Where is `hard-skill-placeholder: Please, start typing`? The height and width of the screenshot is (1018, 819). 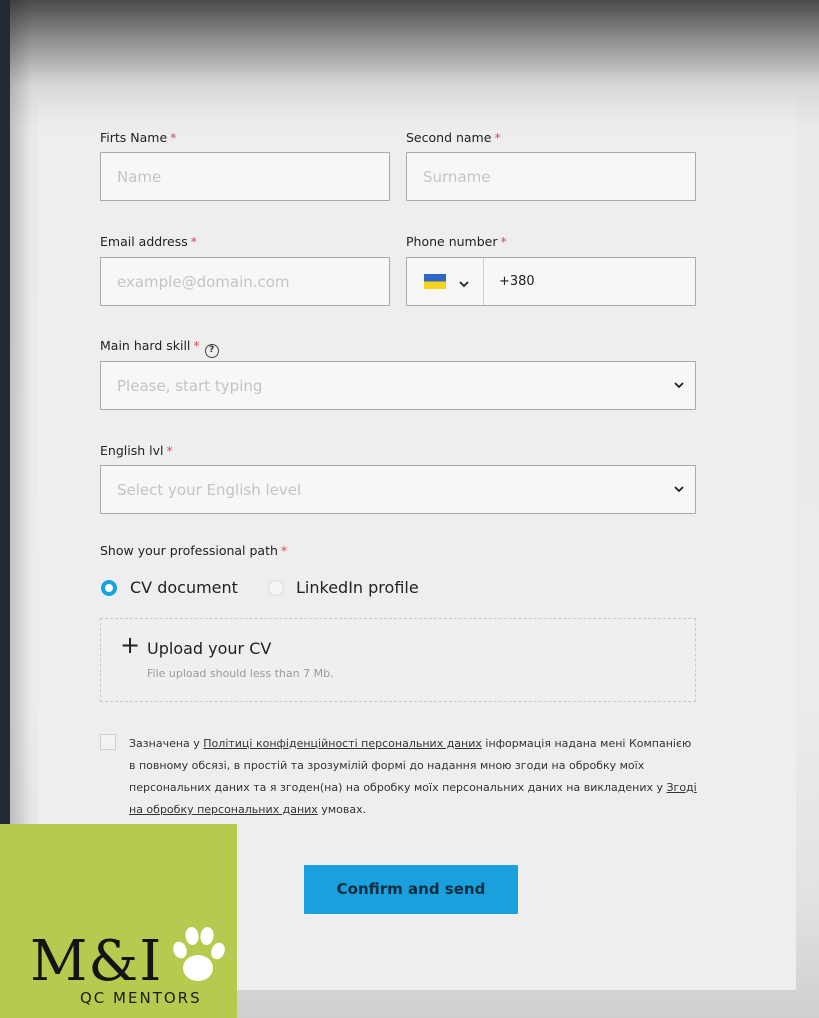 hard-skill-placeholder: Please, start typing is located at coordinates (190, 386).